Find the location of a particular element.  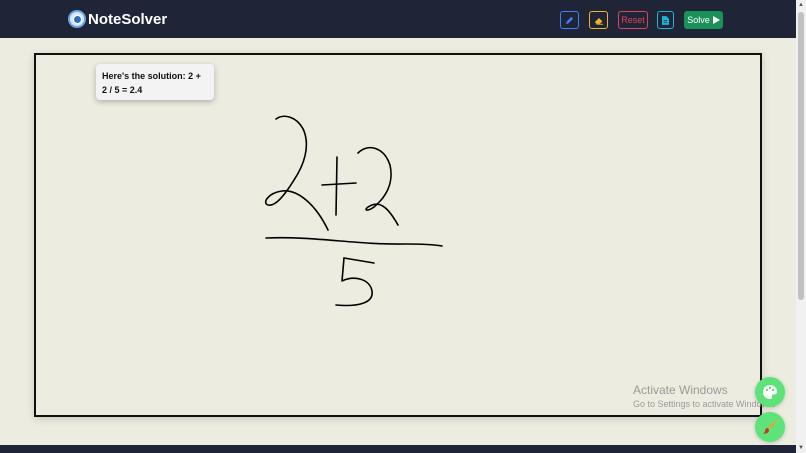

play-icon is located at coordinates (716, 20).